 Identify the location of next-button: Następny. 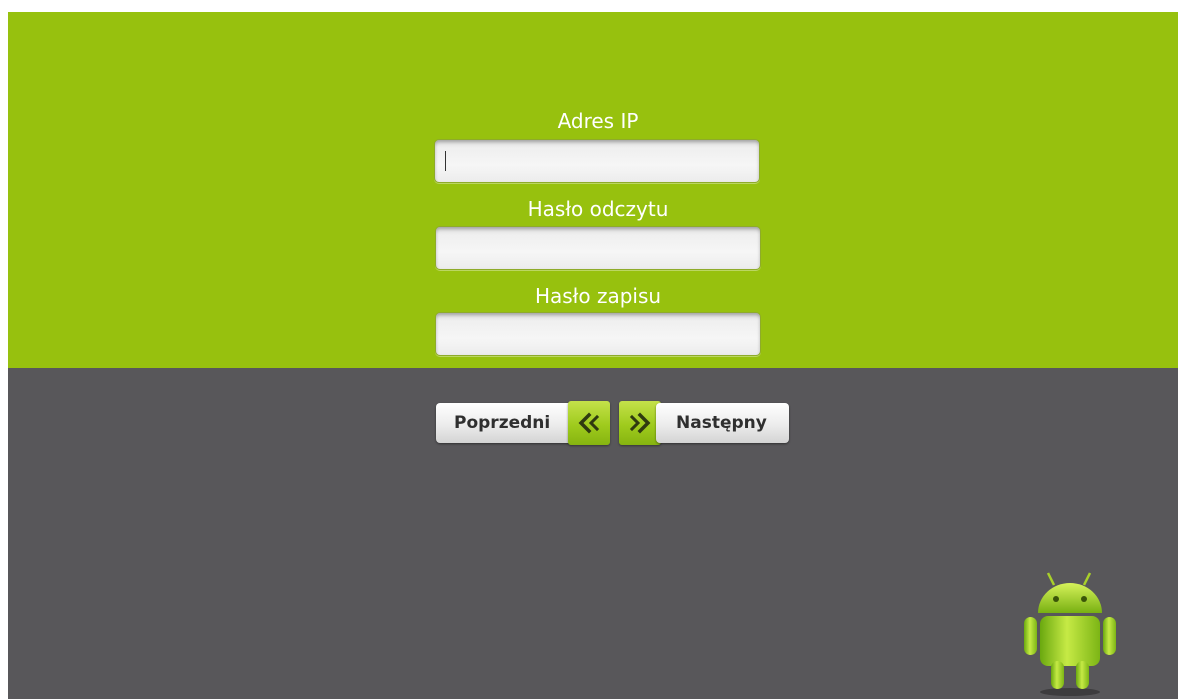
(722, 423).